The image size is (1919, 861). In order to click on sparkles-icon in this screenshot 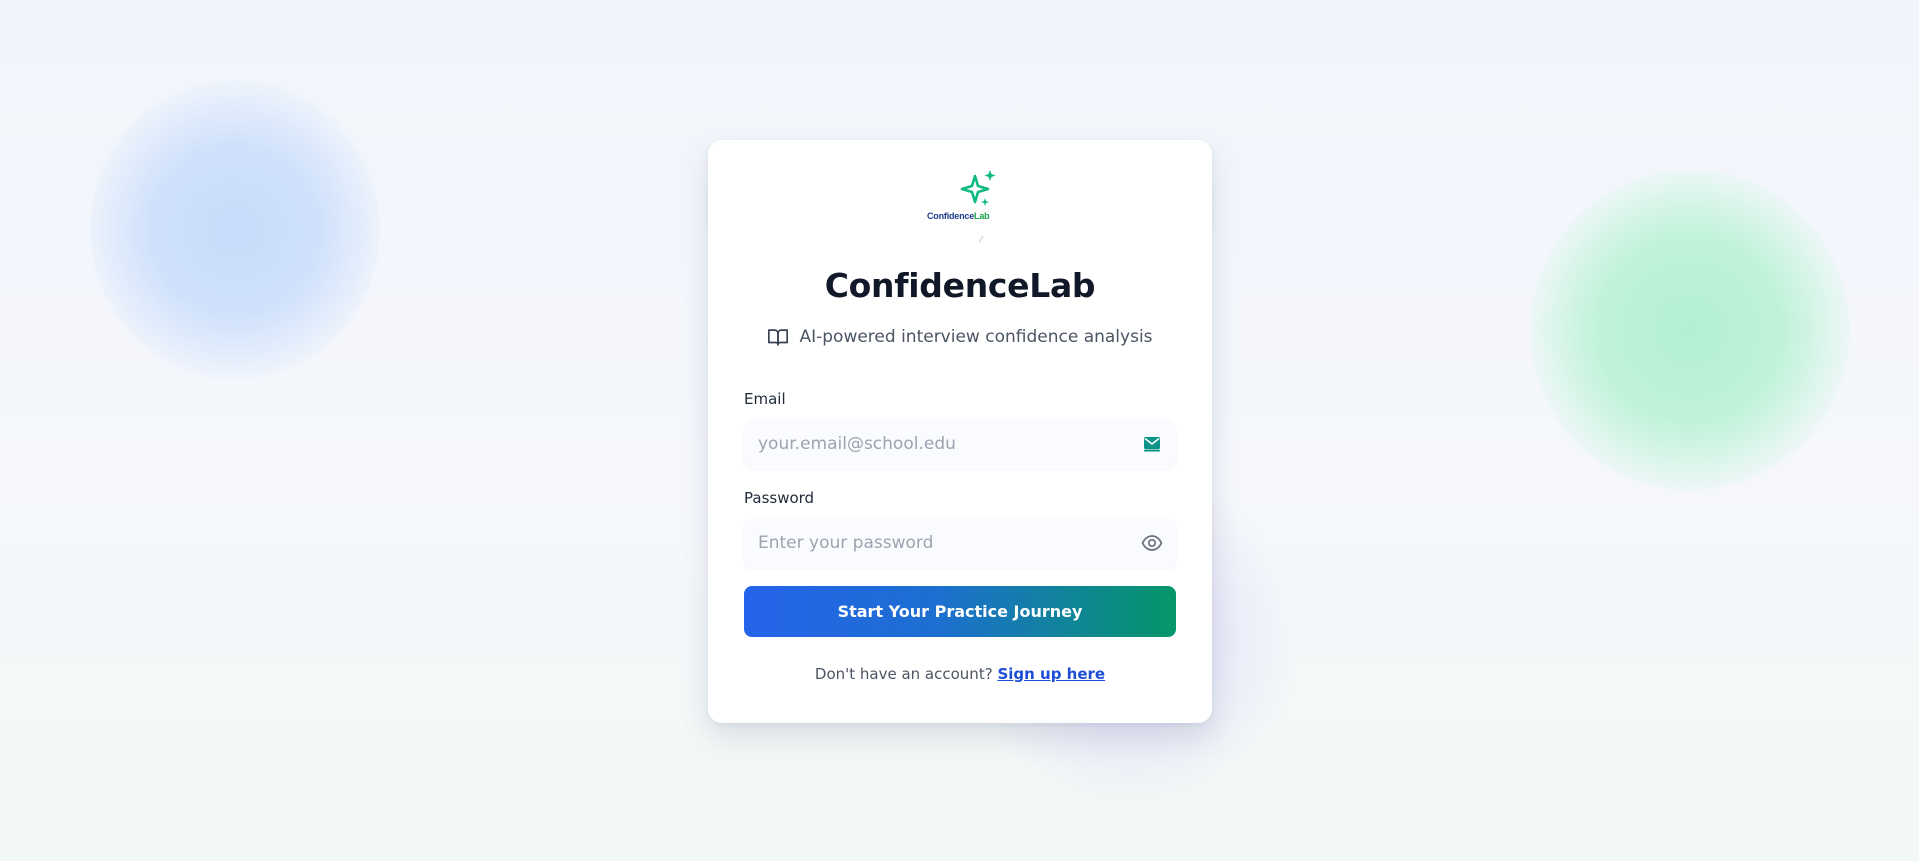, I will do `click(978, 206)`.